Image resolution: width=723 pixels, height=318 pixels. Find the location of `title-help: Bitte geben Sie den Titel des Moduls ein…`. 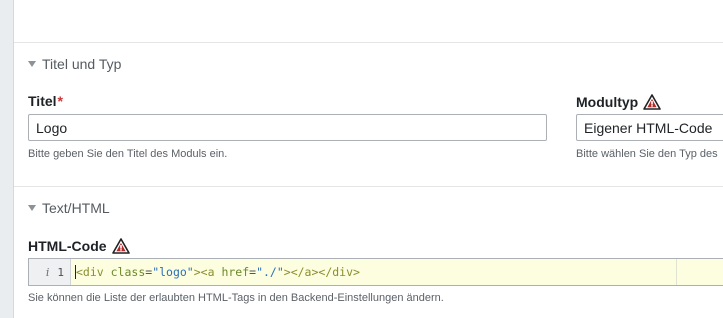

title-help: Bitte geben Sie den Titel des Moduls ein… is located at coordinates (128, 154).